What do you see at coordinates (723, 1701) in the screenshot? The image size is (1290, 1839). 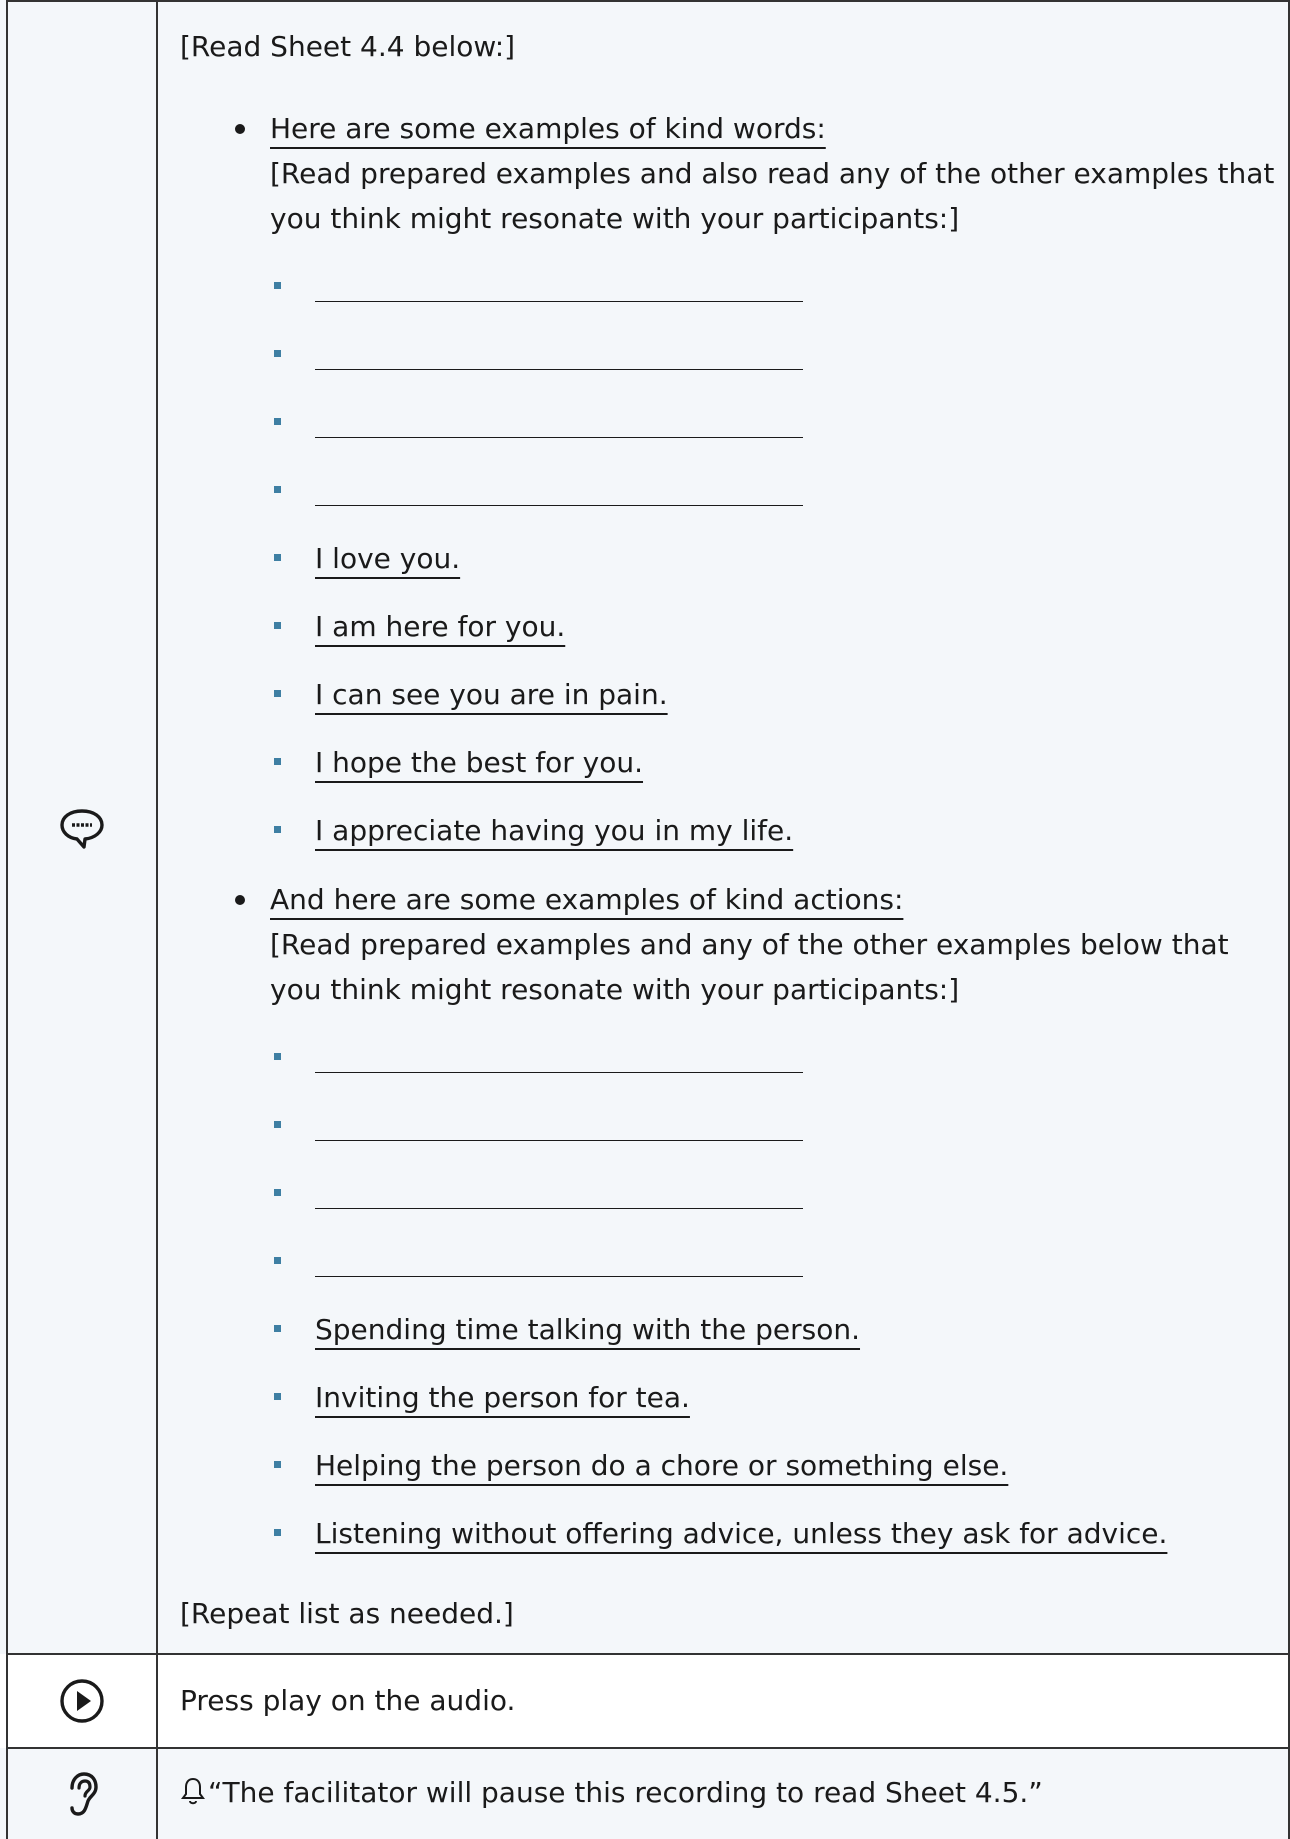 I see `content-cell: Press play on the audio.` at bounding box center [723, 1701].